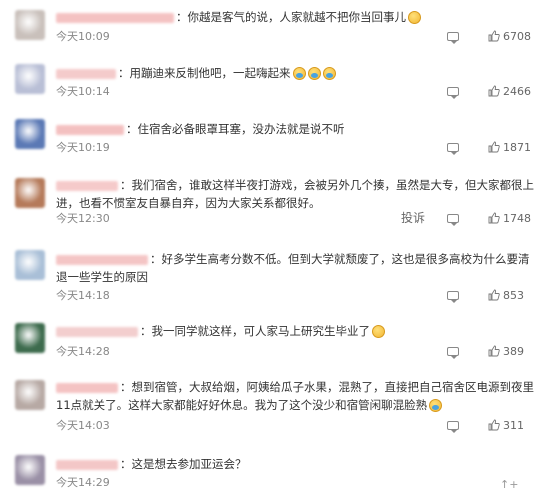  I want to click on timestamp: 今天10:19, so click(83, 147).